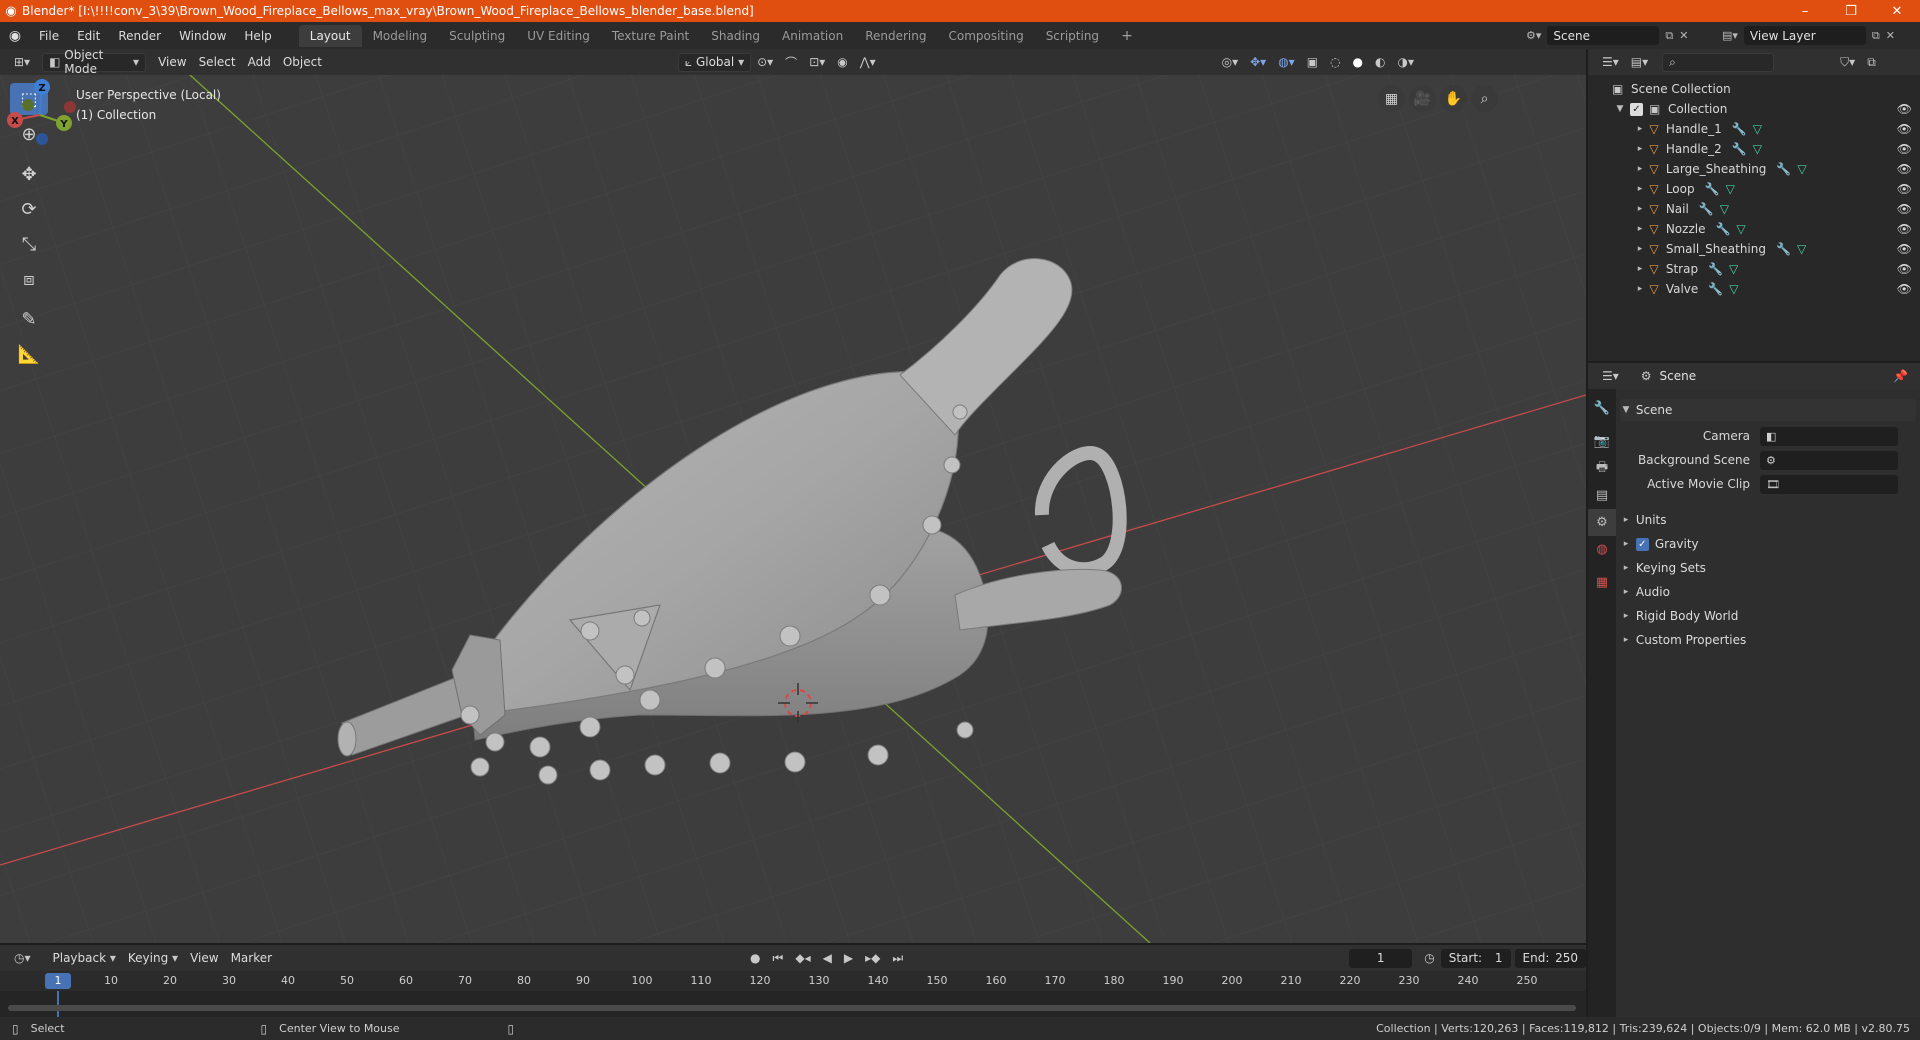 This screenshot has width=1920, height=1040. Describe the element at coordinates (42, 139) in the screenshot. I see `neg-z-handle` at that location.